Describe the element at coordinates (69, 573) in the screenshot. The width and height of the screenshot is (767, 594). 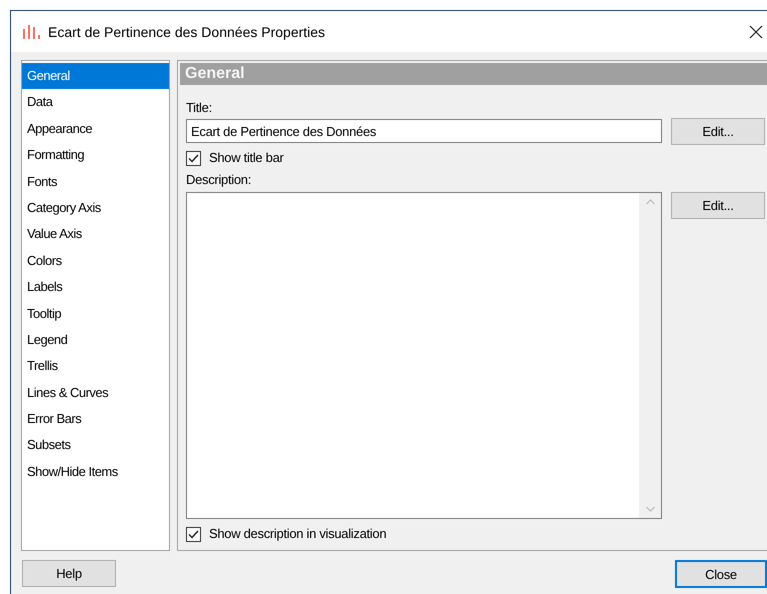
I see `help-button: Help` at that location.